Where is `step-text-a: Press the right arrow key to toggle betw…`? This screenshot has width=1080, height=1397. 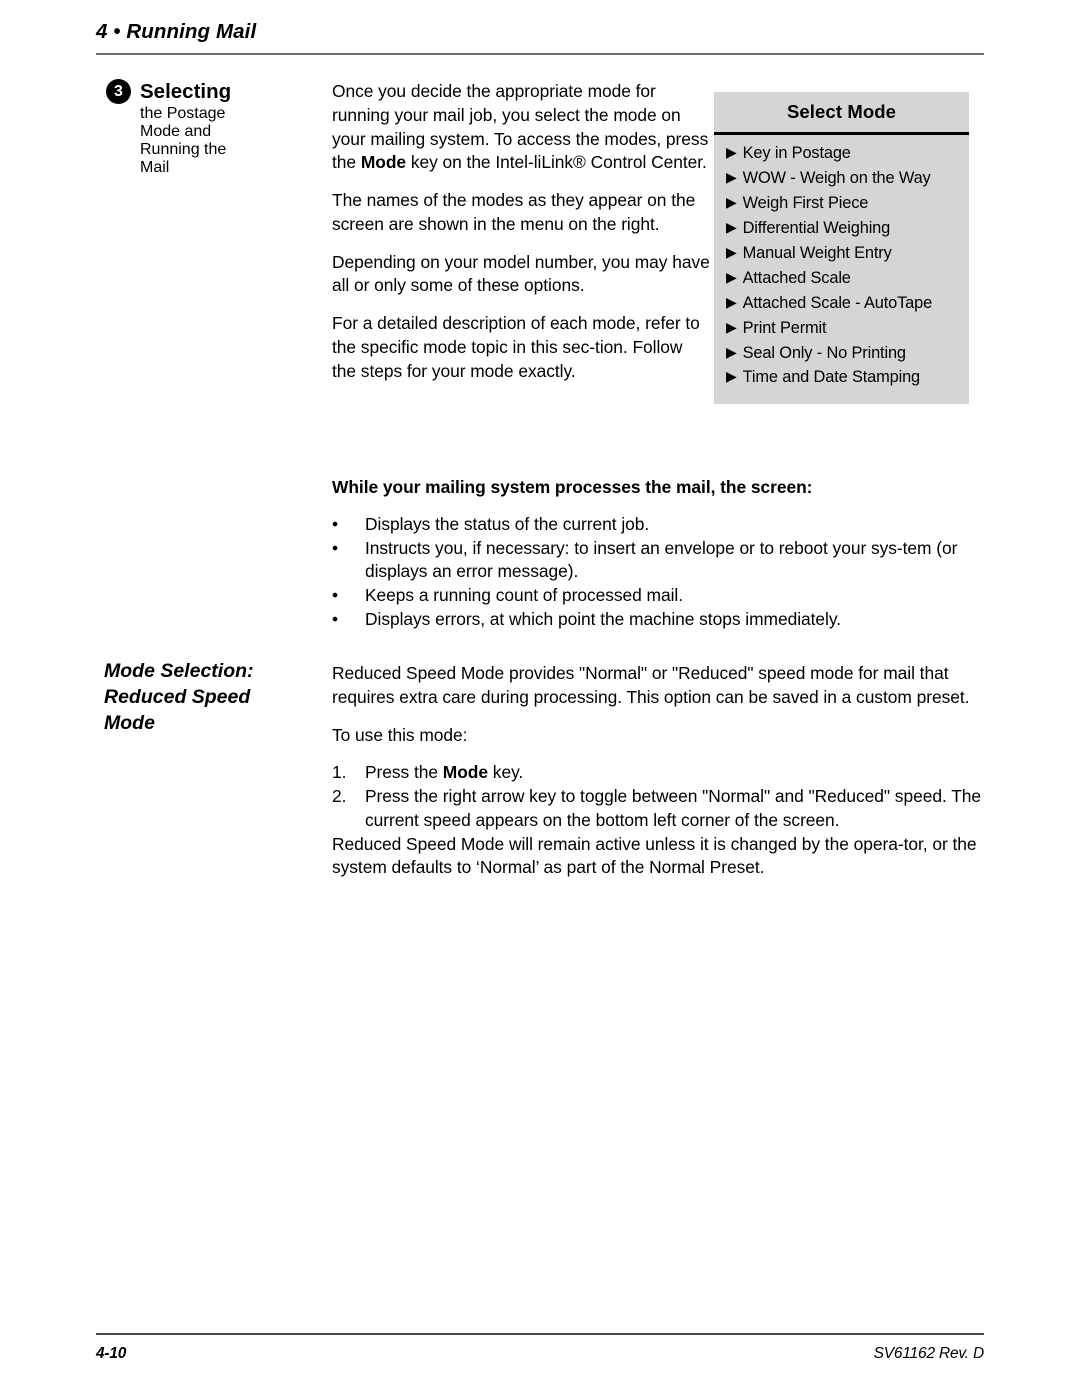
step-text-a: Press the right arrow key to toggle betw… is located at coordinates (673, 808).